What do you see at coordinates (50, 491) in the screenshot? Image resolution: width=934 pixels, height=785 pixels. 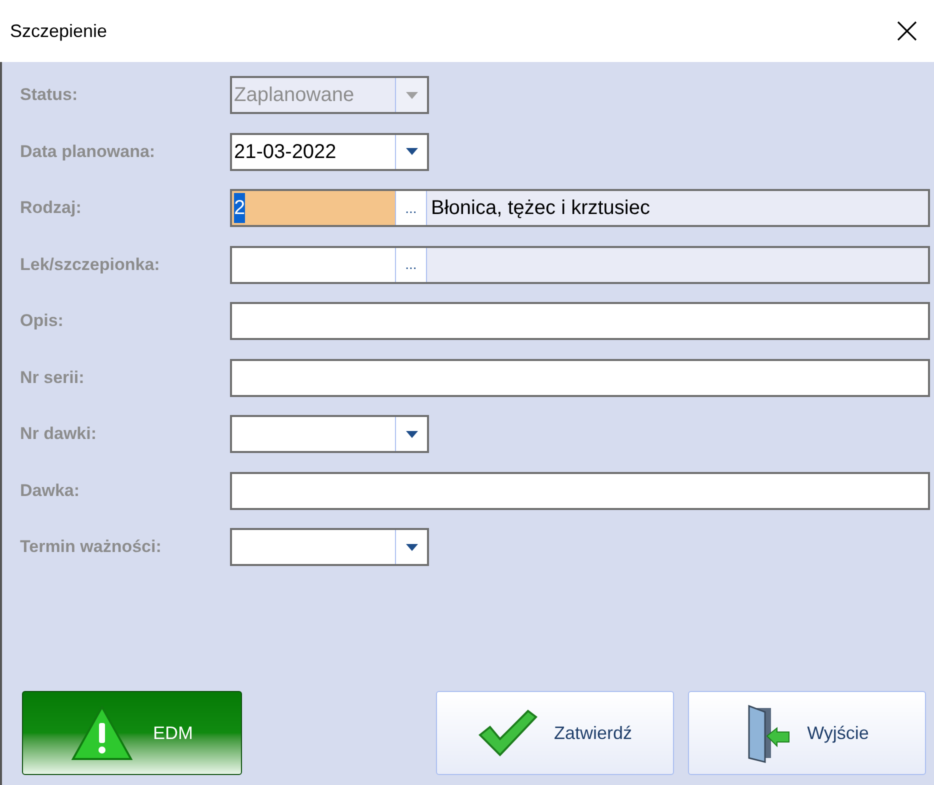 I see `field-label: Dawka:` at bounding box center [50, 491].